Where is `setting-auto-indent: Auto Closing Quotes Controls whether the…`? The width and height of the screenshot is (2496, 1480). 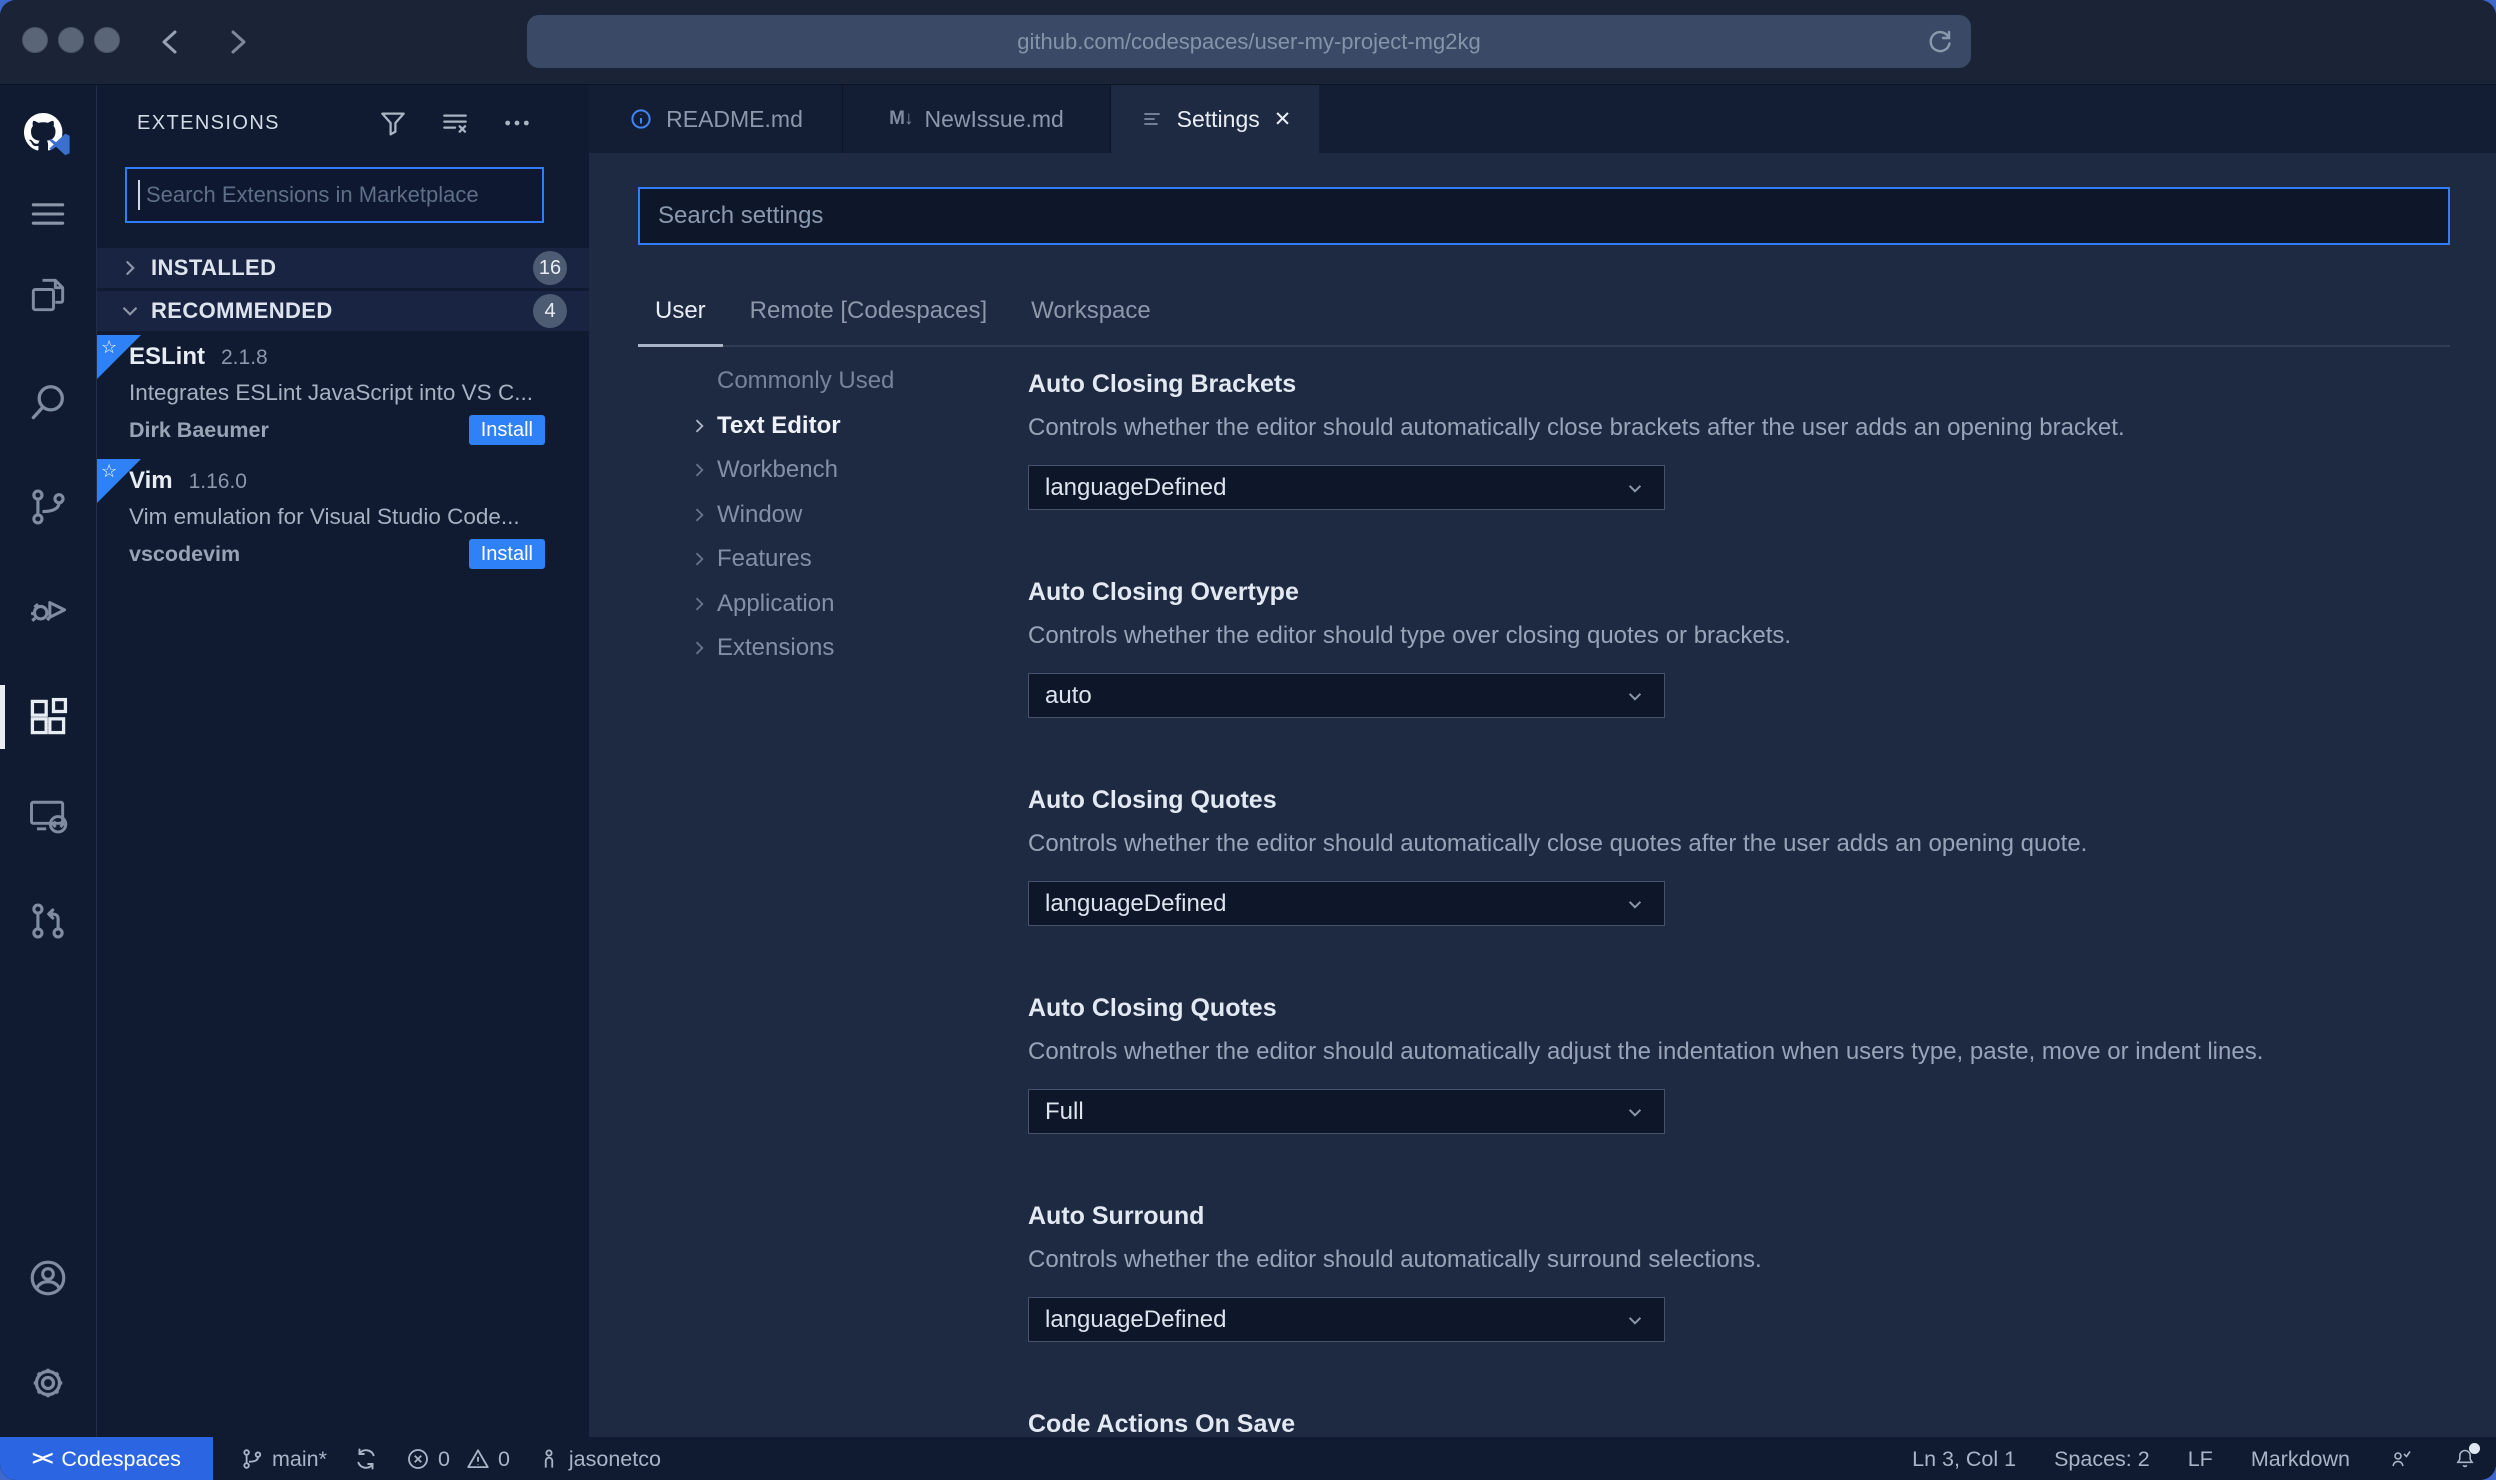 setting-auto-indent: Auto Closing Quotes Controls whether the… is located at coordinates (1738, 1063).